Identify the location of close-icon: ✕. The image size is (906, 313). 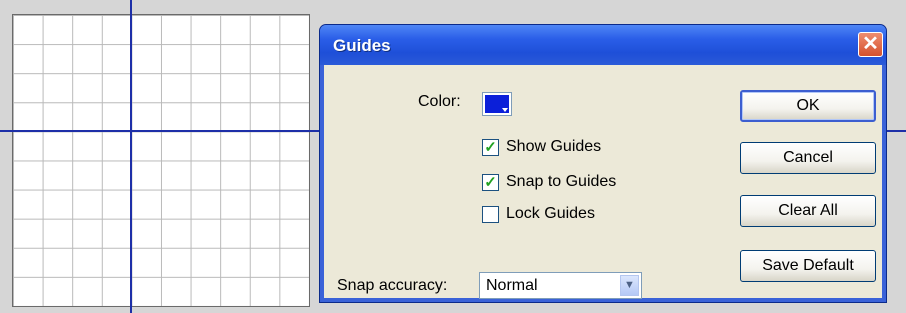
(870, 44).